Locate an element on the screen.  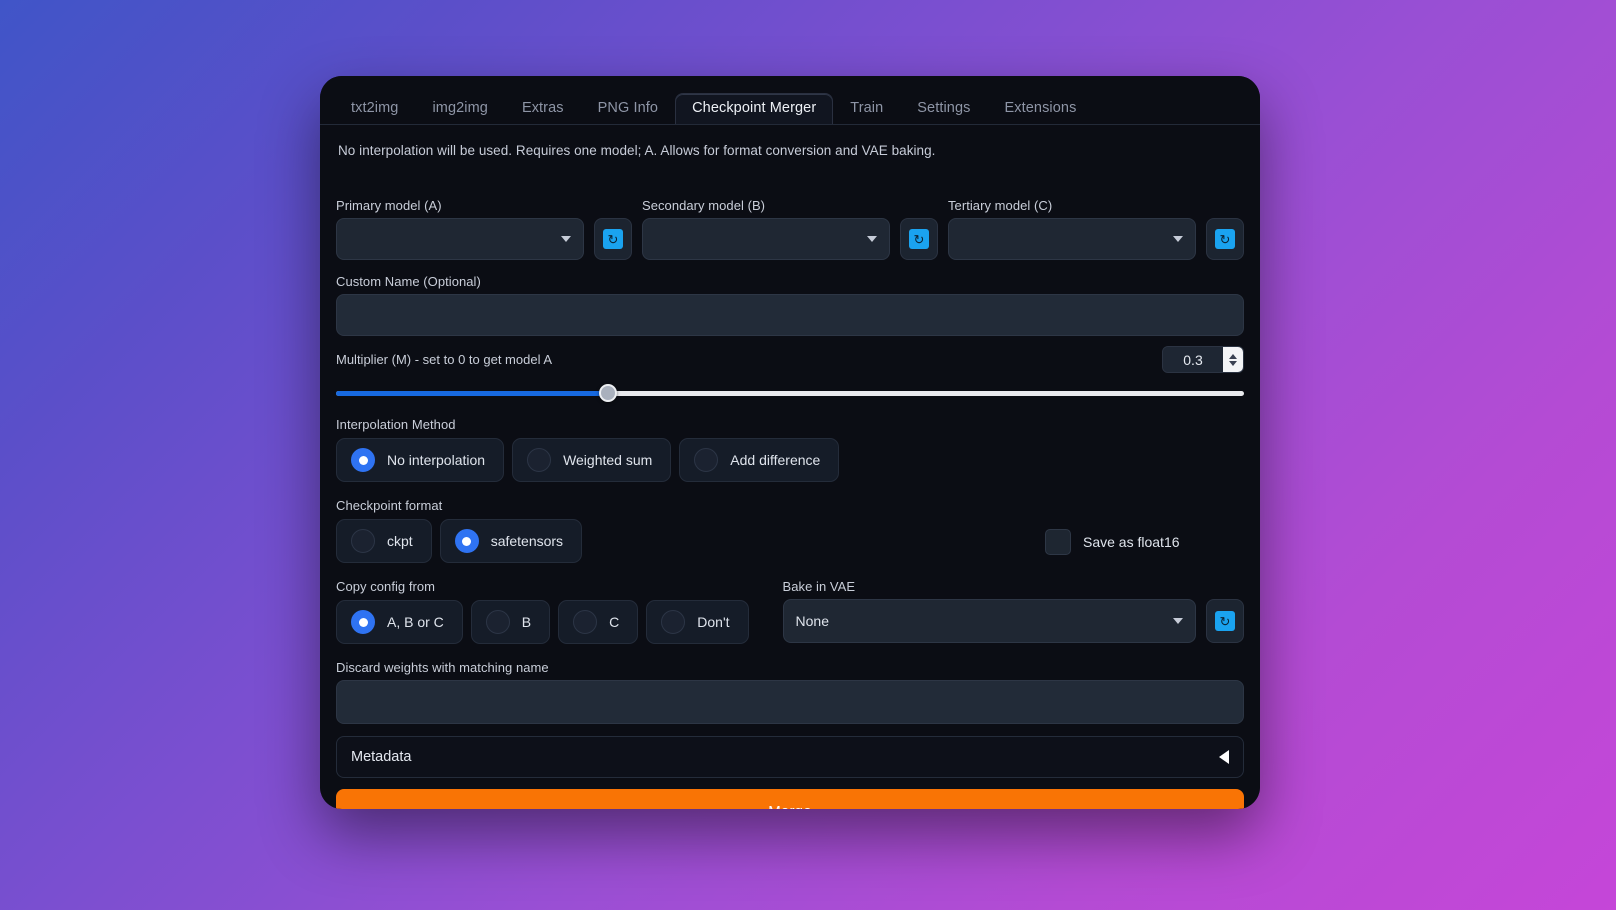
tab-extensions: Extensions is located at coordinates (1040, 109).